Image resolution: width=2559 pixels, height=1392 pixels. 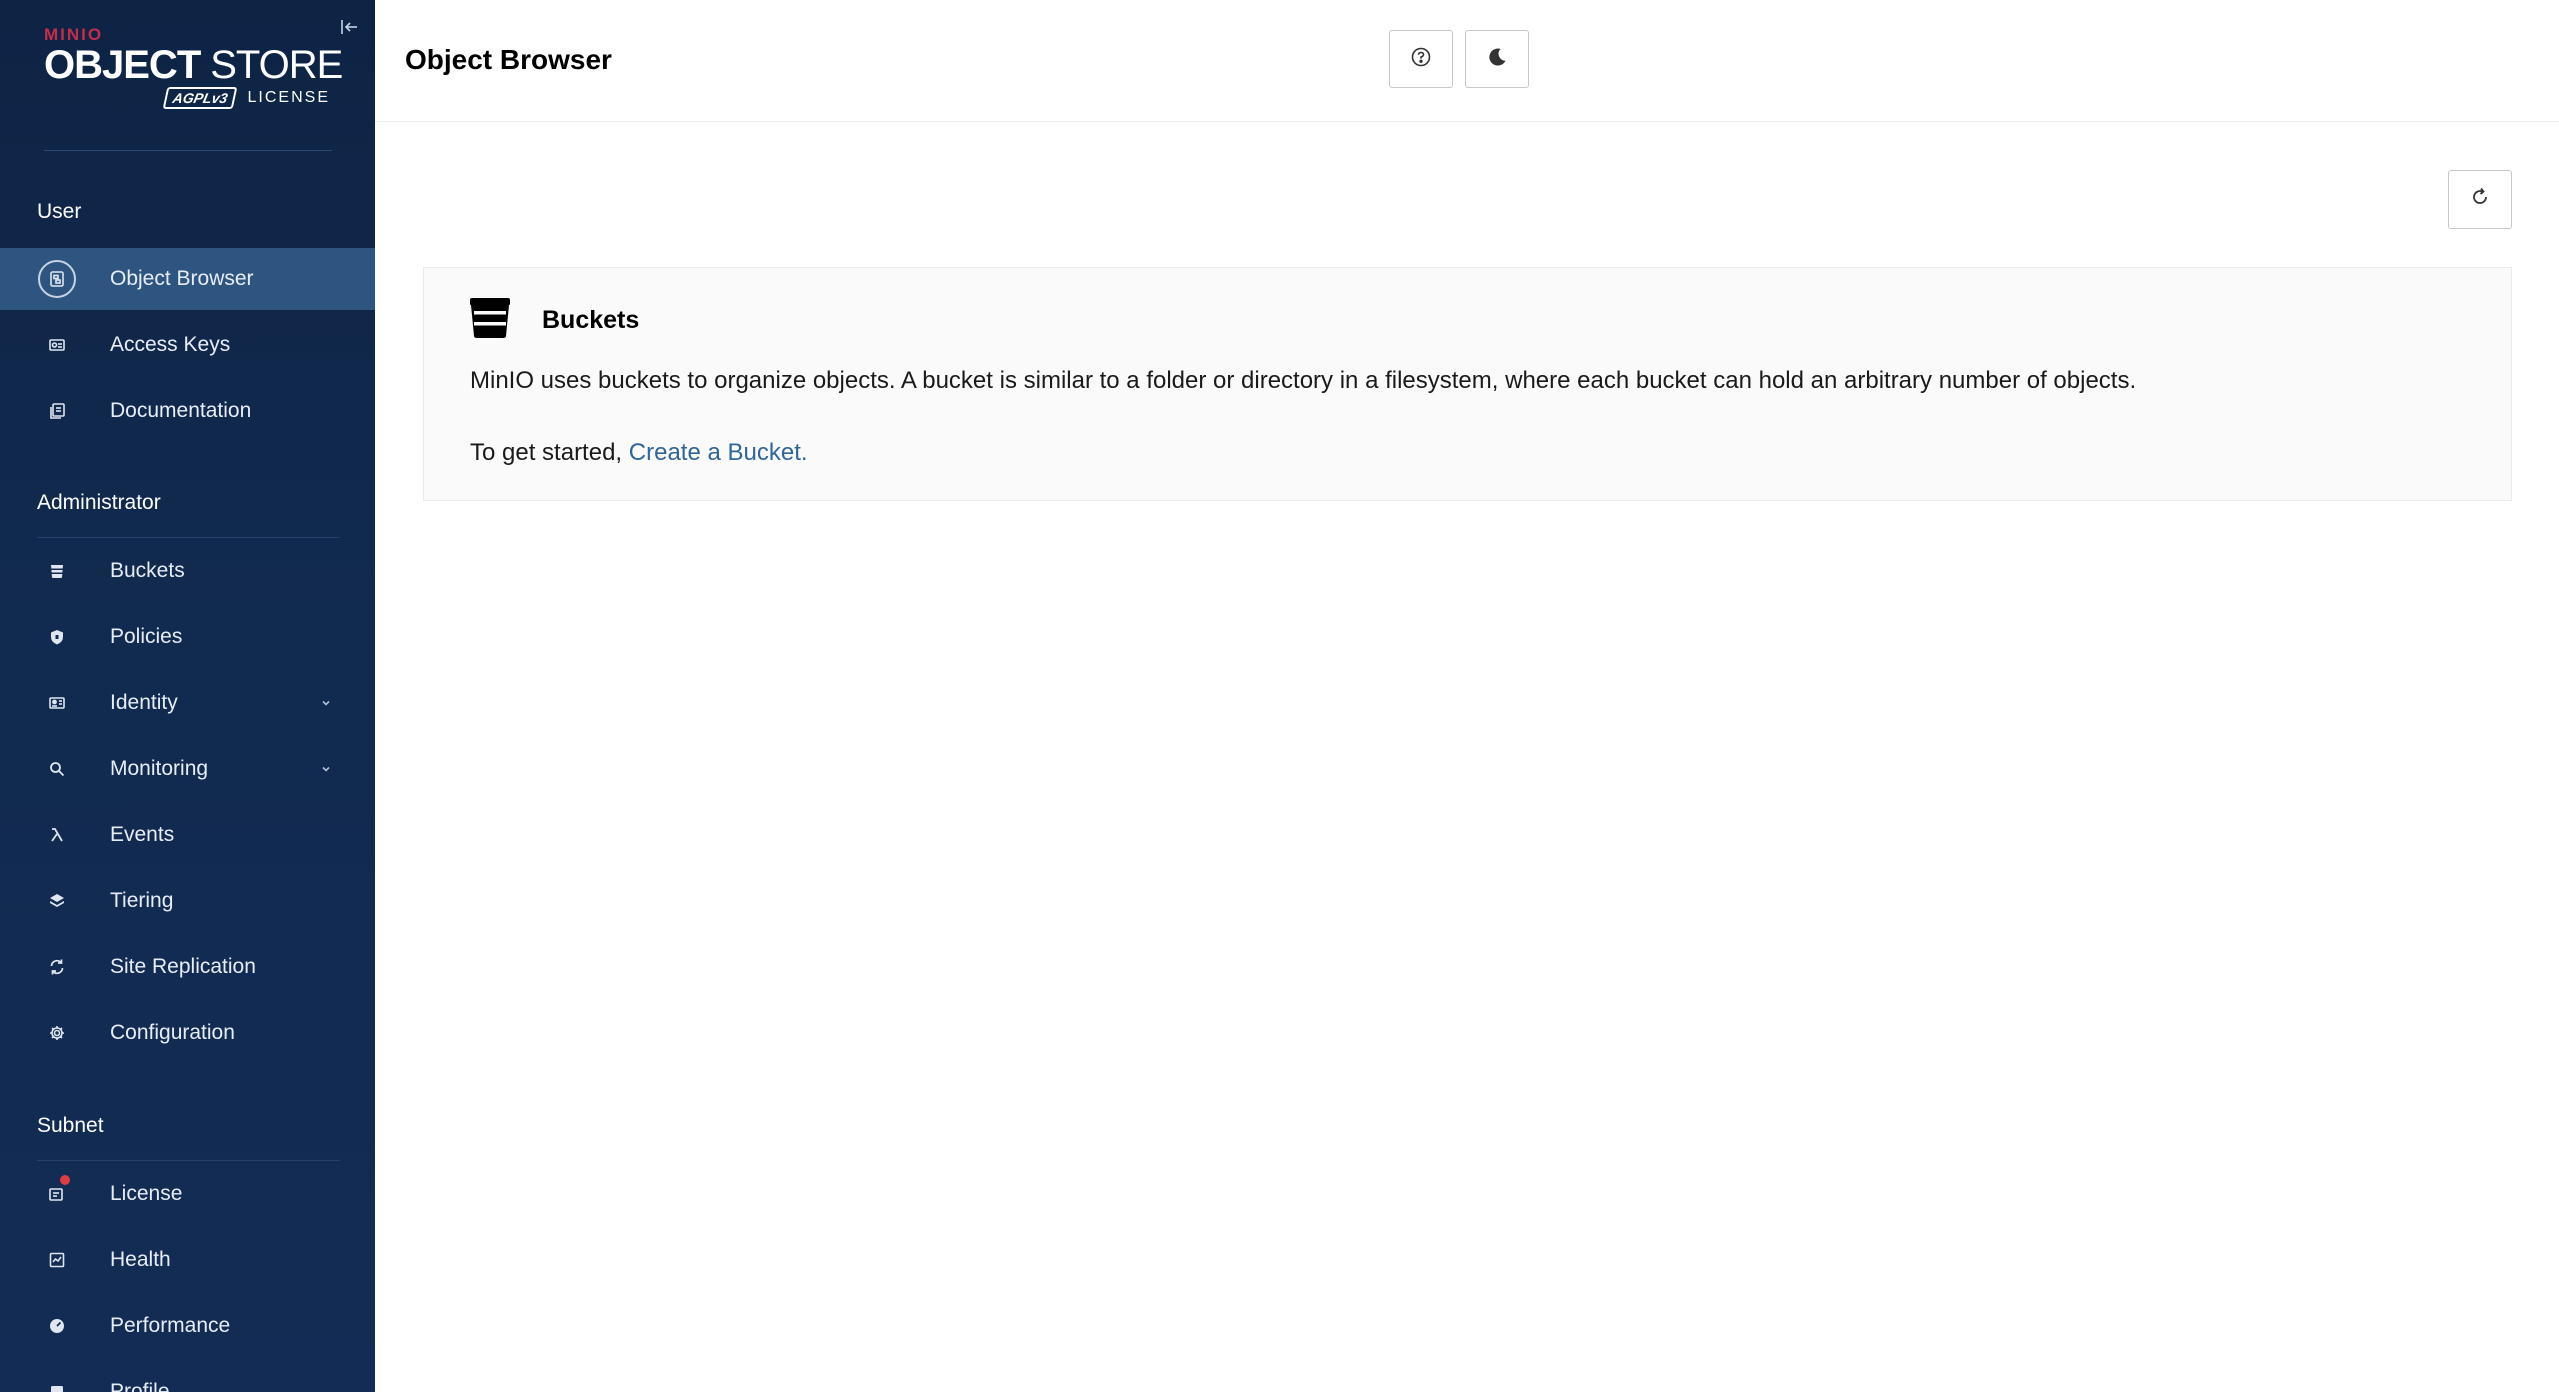 What do you see at coordinates (57, 637) in the screenshot?
I see `policies-icon` at bounding box center [57, 637].